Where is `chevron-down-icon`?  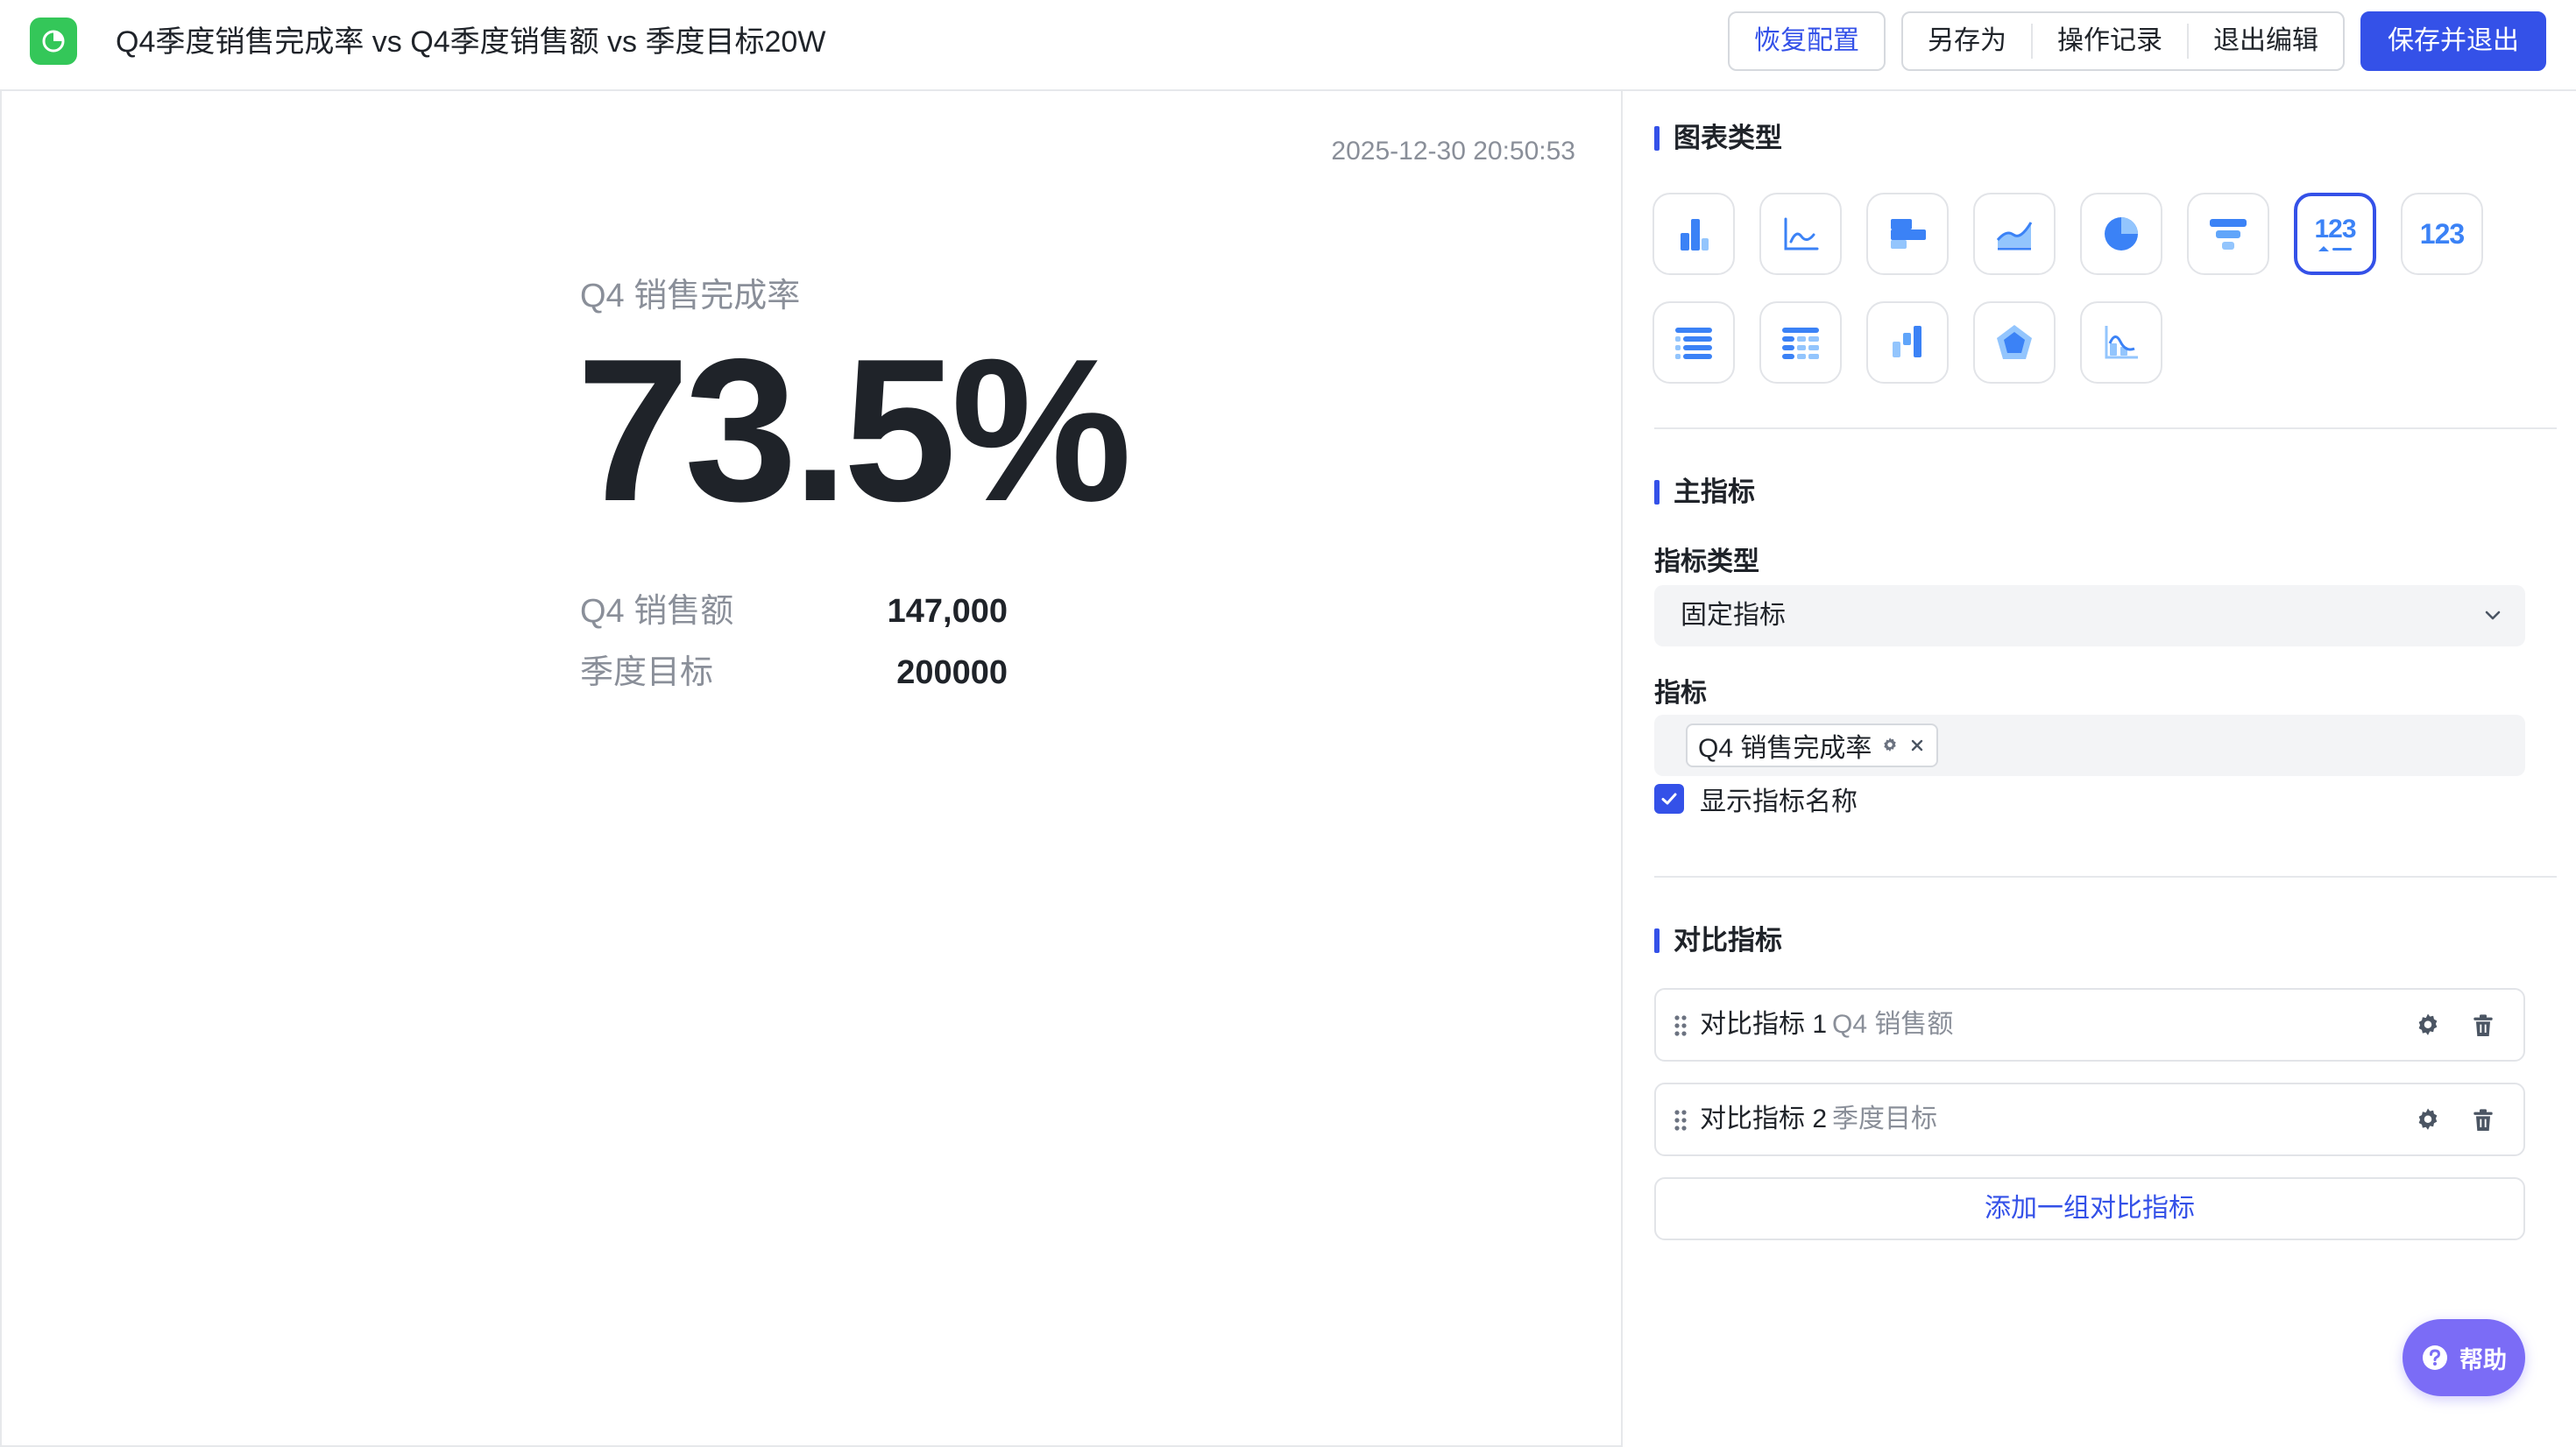
chevron-down-icon is located at coordinates (2493, 615).